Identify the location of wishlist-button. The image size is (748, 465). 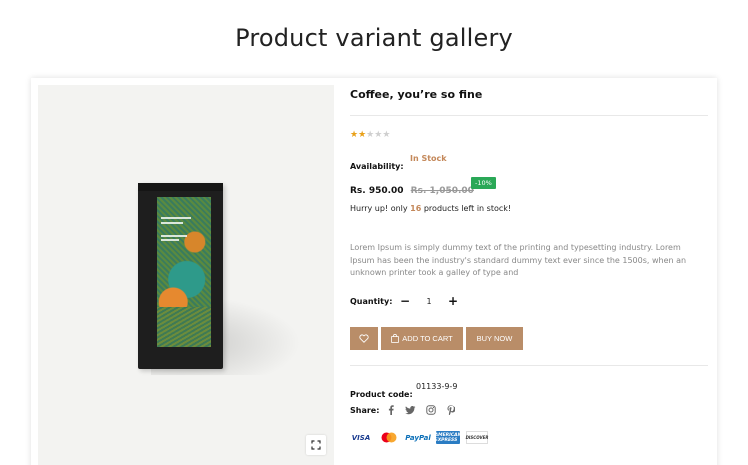
(364, 338).